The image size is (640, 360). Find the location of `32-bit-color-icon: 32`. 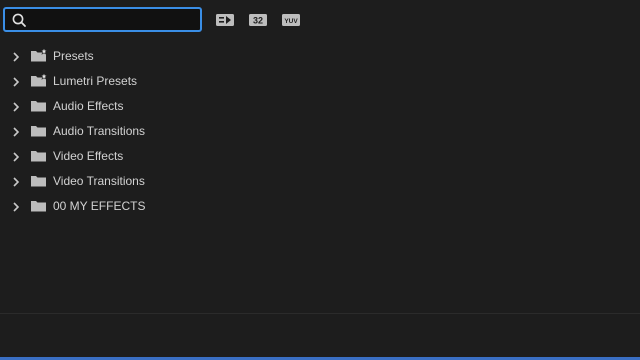

32-bit-color-icon: 32 is located at coordinates (258, 20).